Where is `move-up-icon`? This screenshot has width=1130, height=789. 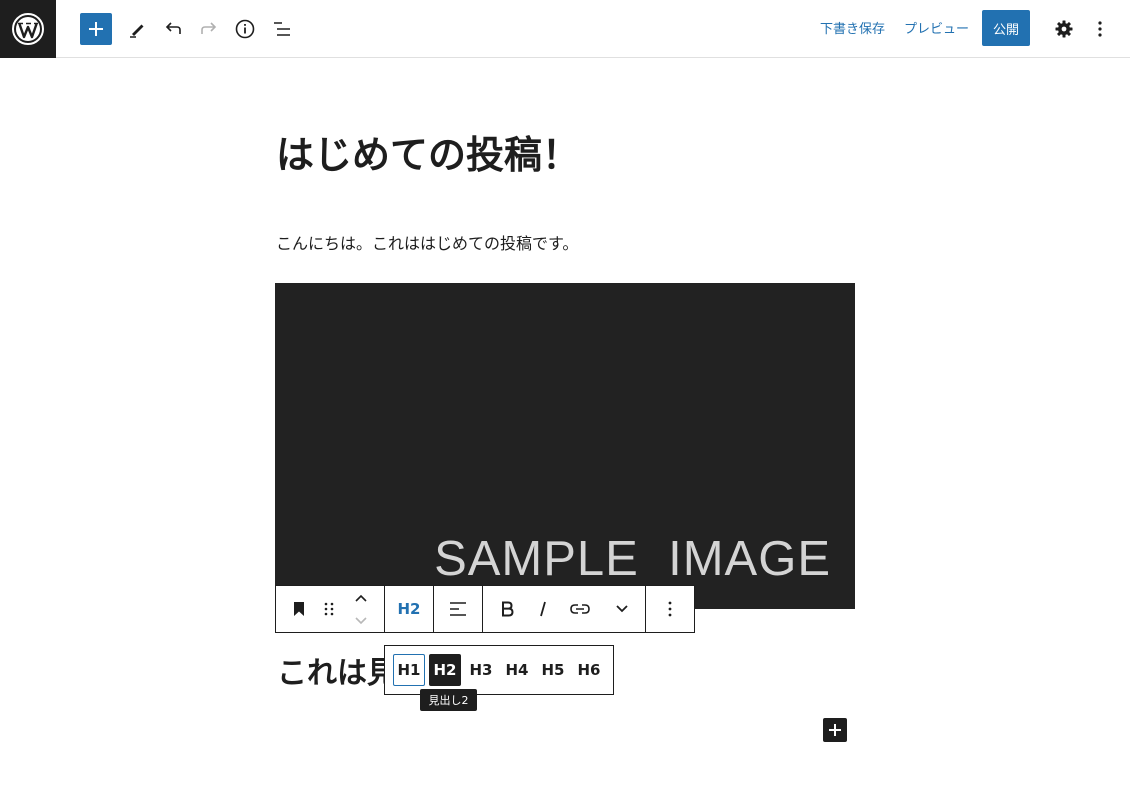
move-up-icon is located at coordinates (361, 598).